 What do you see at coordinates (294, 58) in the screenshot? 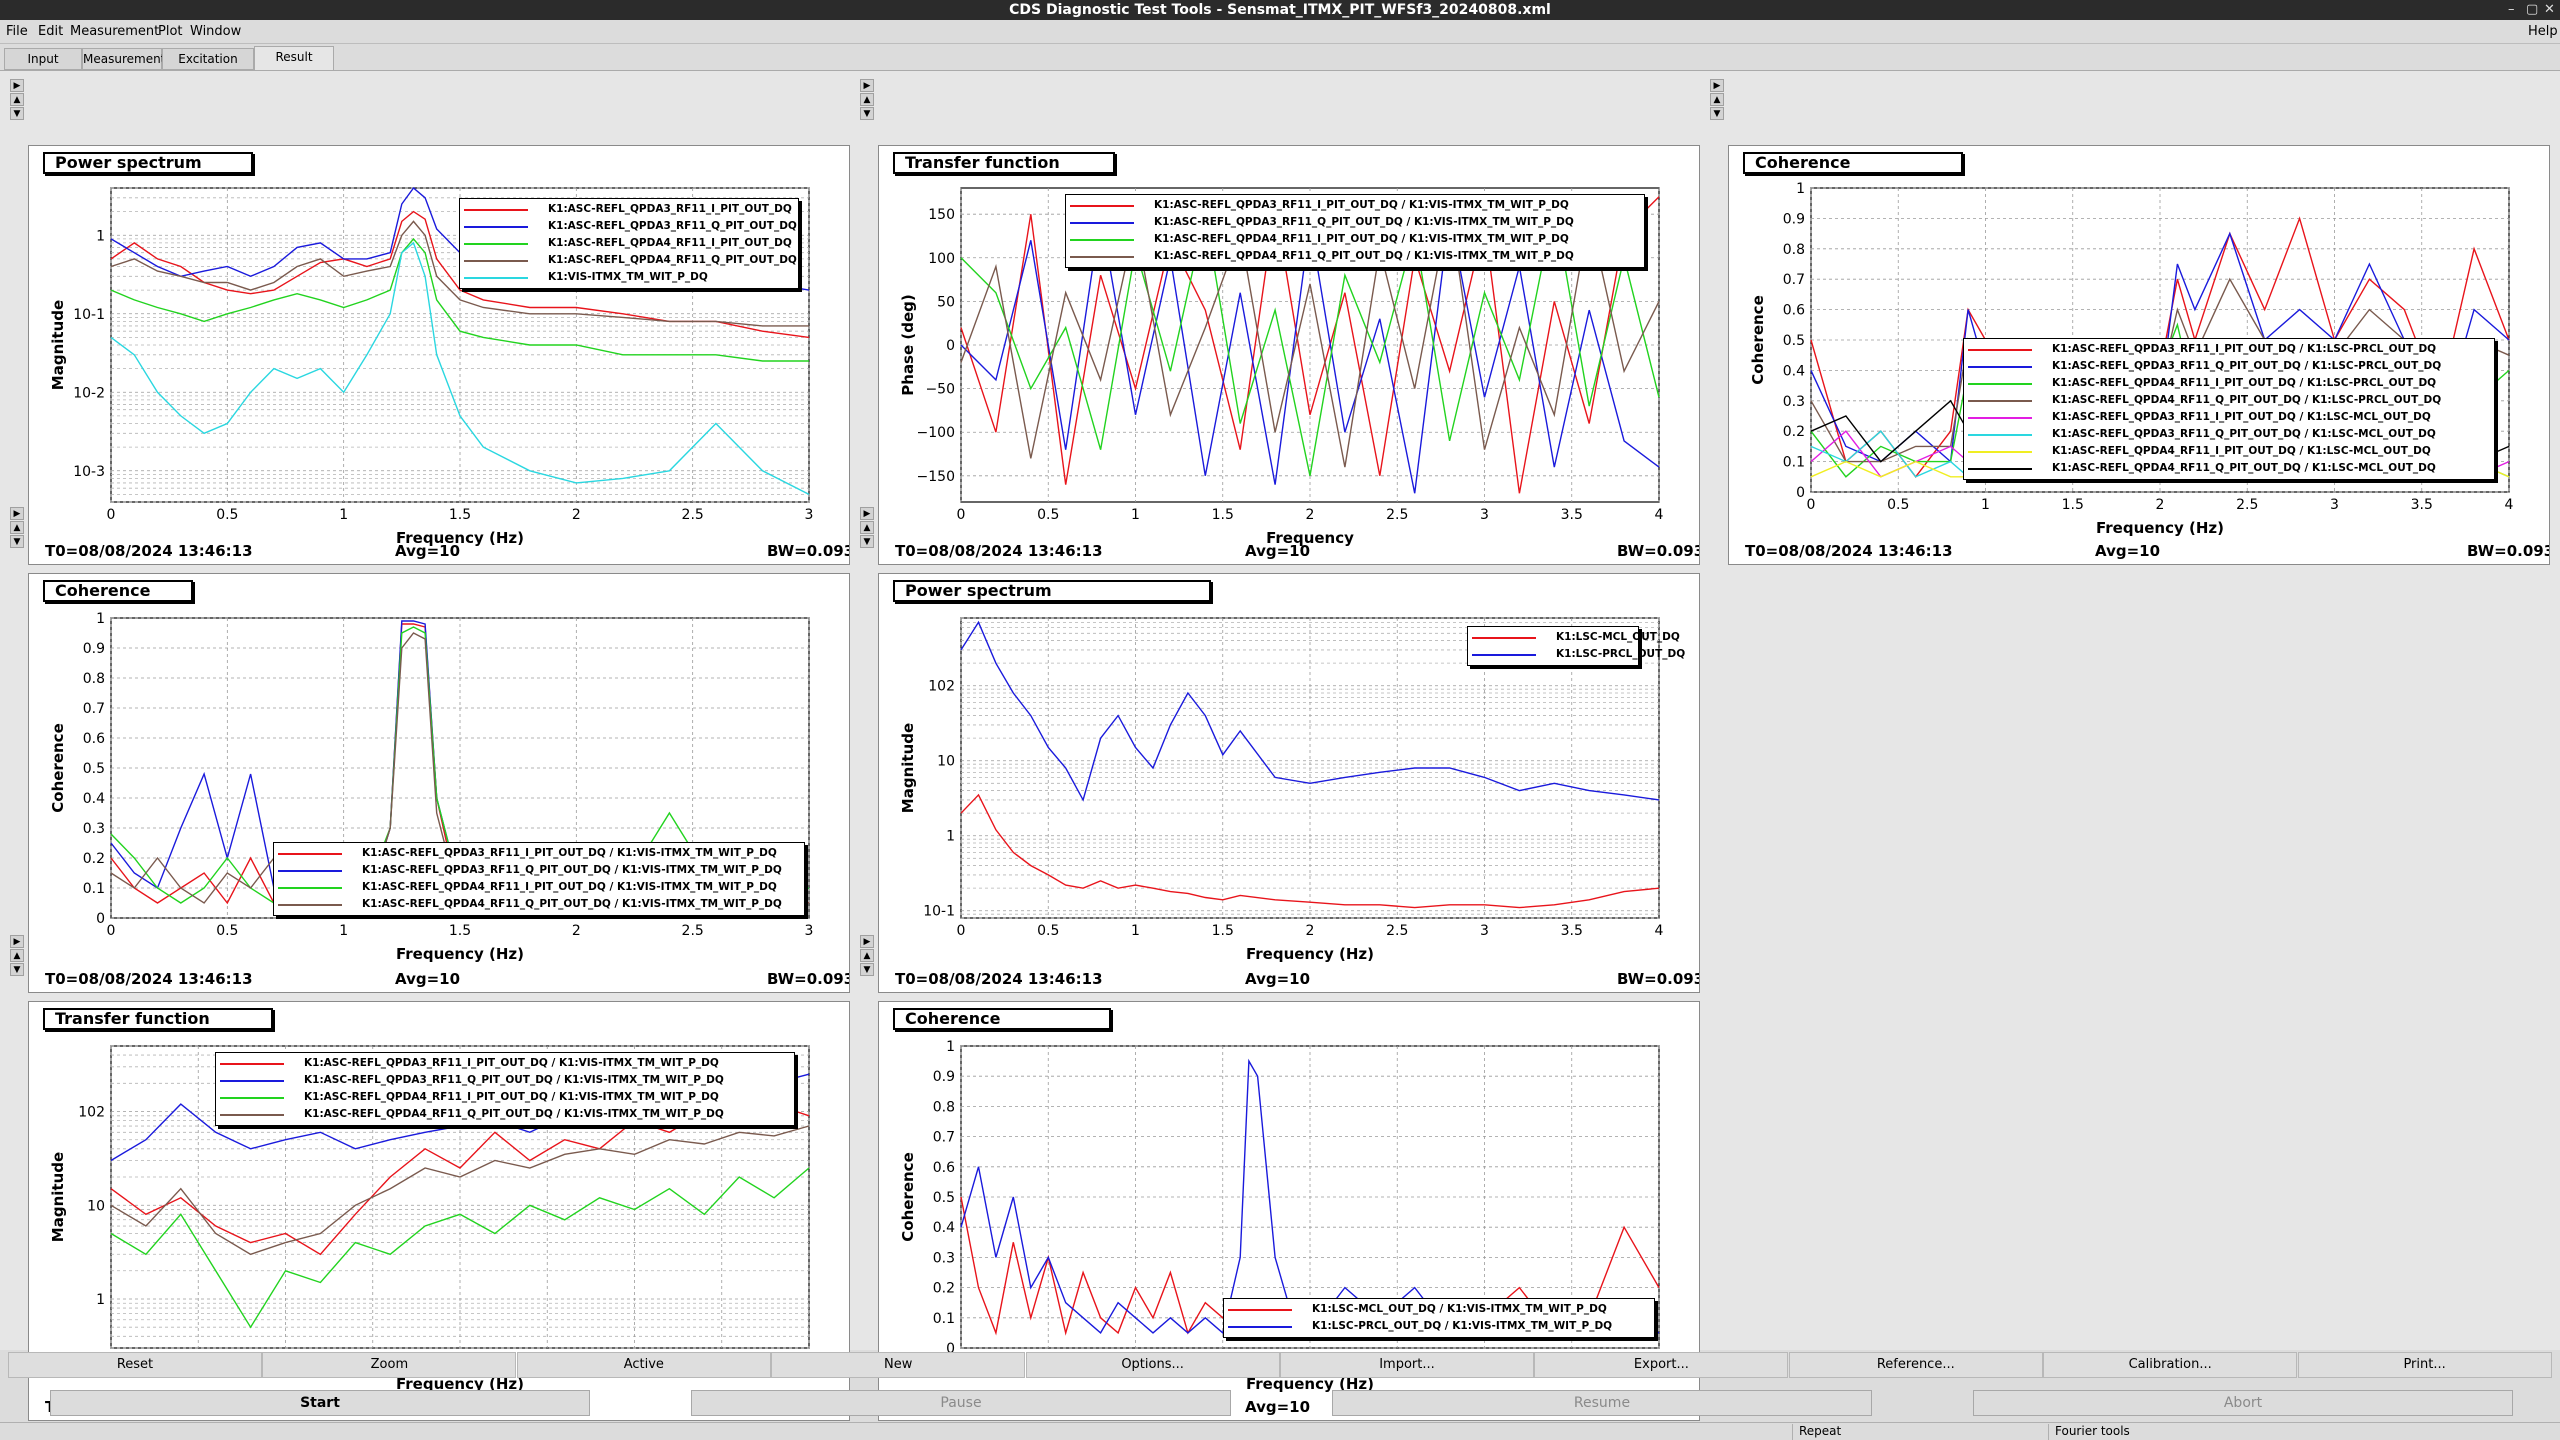
I see `tab-result: Result` at bounding box center [294, 58].